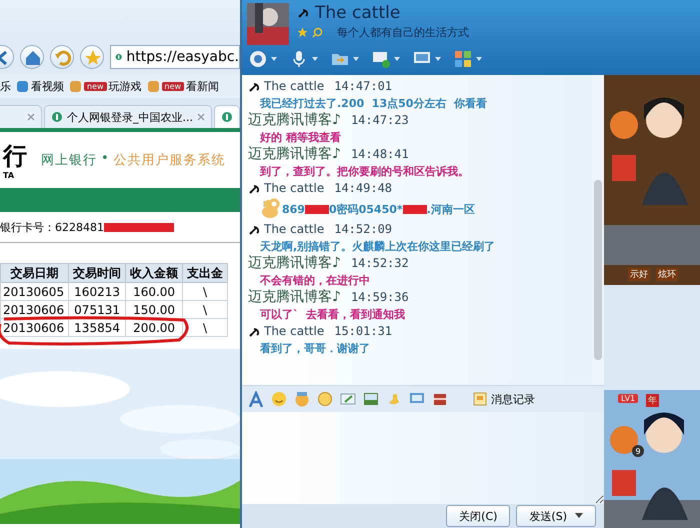  Describe the element at coordinates (32, 57) in the screenshot. I see `home-button` at that location.